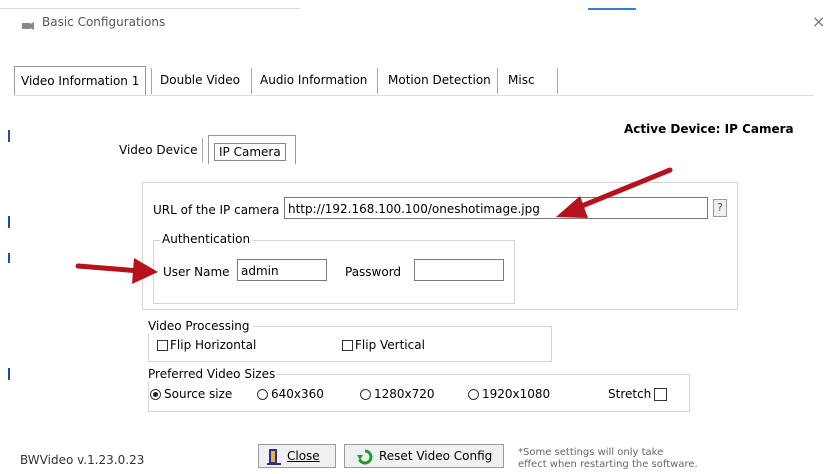  What do you see at coordinates (202, 150) in the screenshot?
I see `subtab-separator` at bounding box center [202, 150].